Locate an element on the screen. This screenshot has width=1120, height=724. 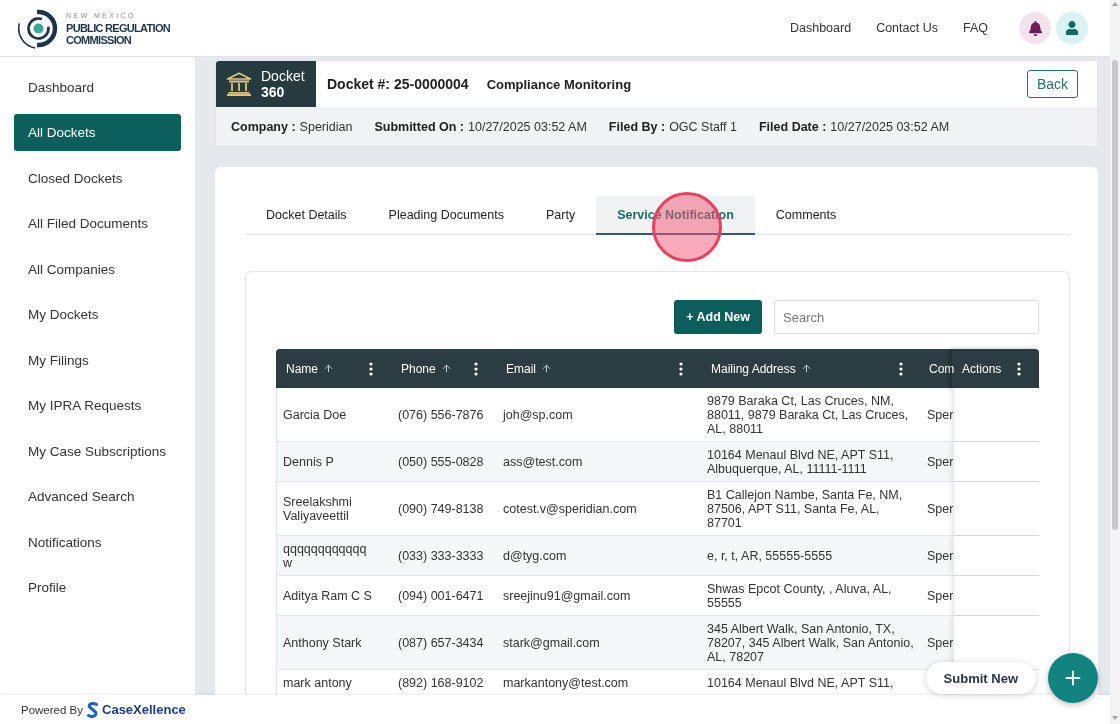
nav-link: FAQ is located at coordinates (975, 28).